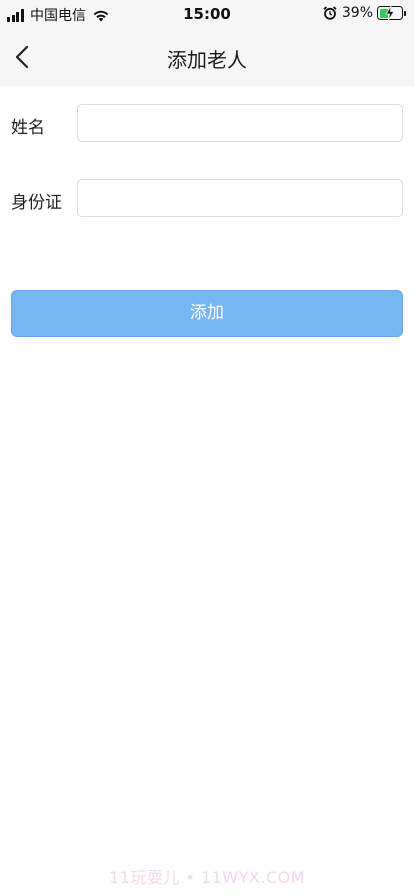 The width and height of the screenshot is (414, 896). What do you see at coordinates (28, 128) in the screenshot?
I see `name-label: 姓名` at bounding box center [28, 128].